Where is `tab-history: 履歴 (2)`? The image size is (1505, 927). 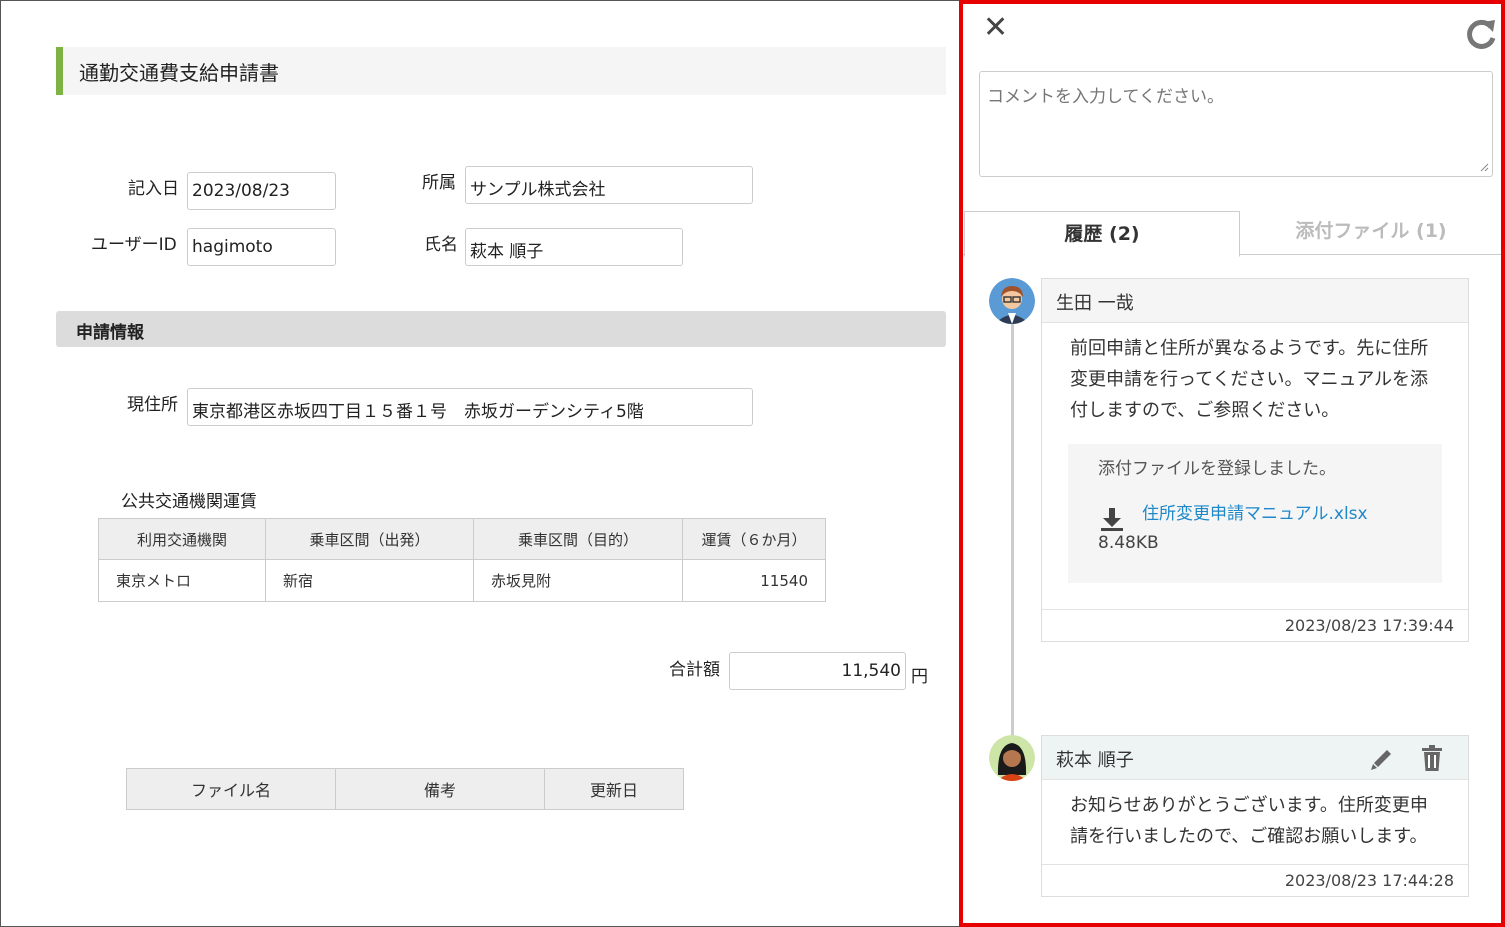 tab-history: 履歴 (2) is located at coordinates (1102, 234).